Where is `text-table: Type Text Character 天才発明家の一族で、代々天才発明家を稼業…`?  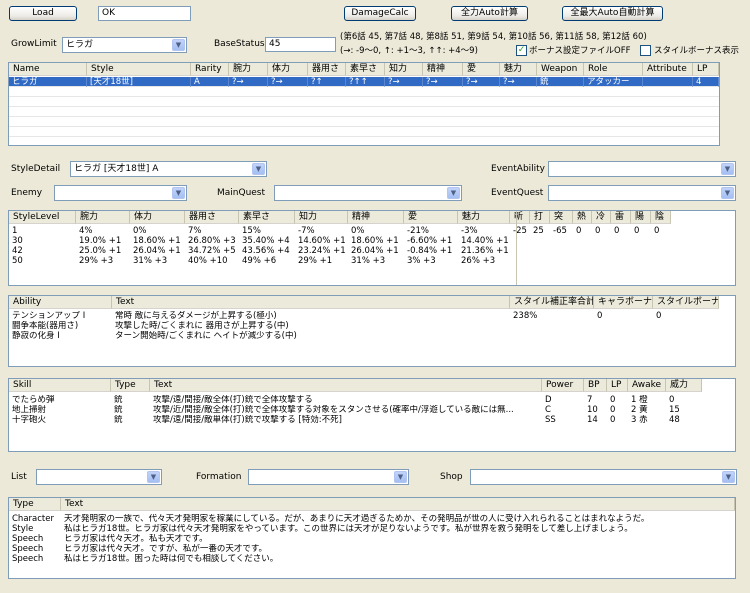
text-table: Type Text Character 天才発明家の一族で、代々天才発明家を稼業… is located at coordinates (372, 538).